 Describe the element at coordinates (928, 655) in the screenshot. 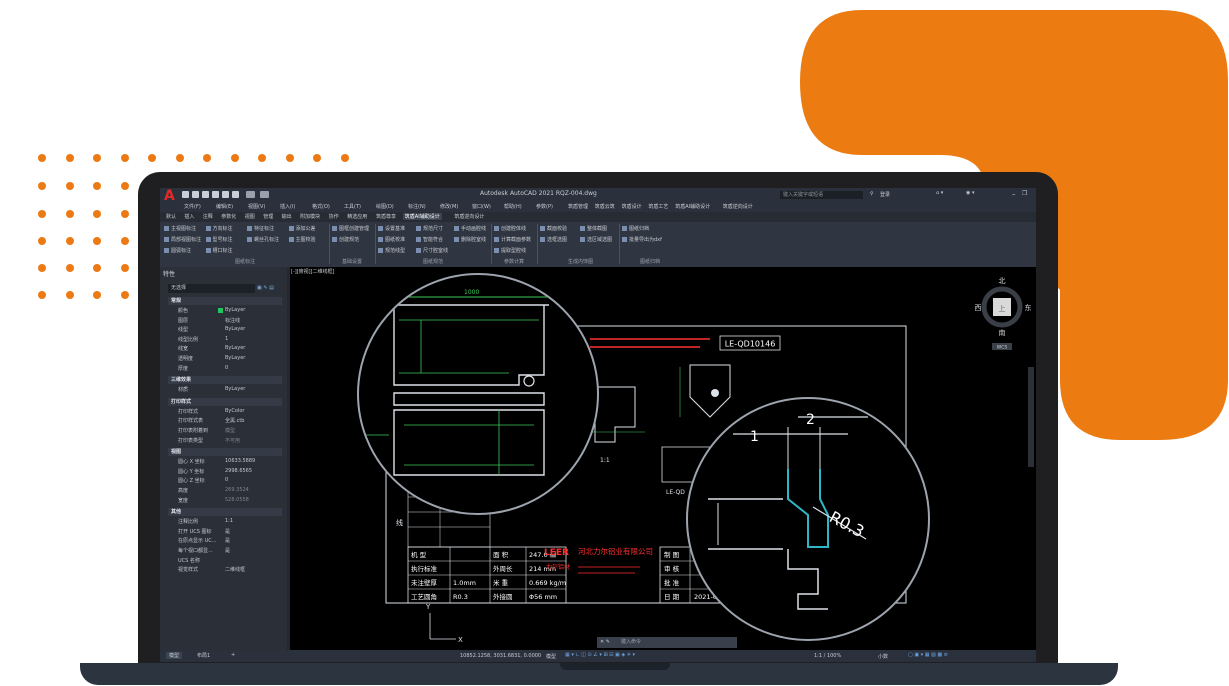

I see `status-right-icons: ▢ ▣ ▾ ▦ ▨ ▩ ≡` at that location.